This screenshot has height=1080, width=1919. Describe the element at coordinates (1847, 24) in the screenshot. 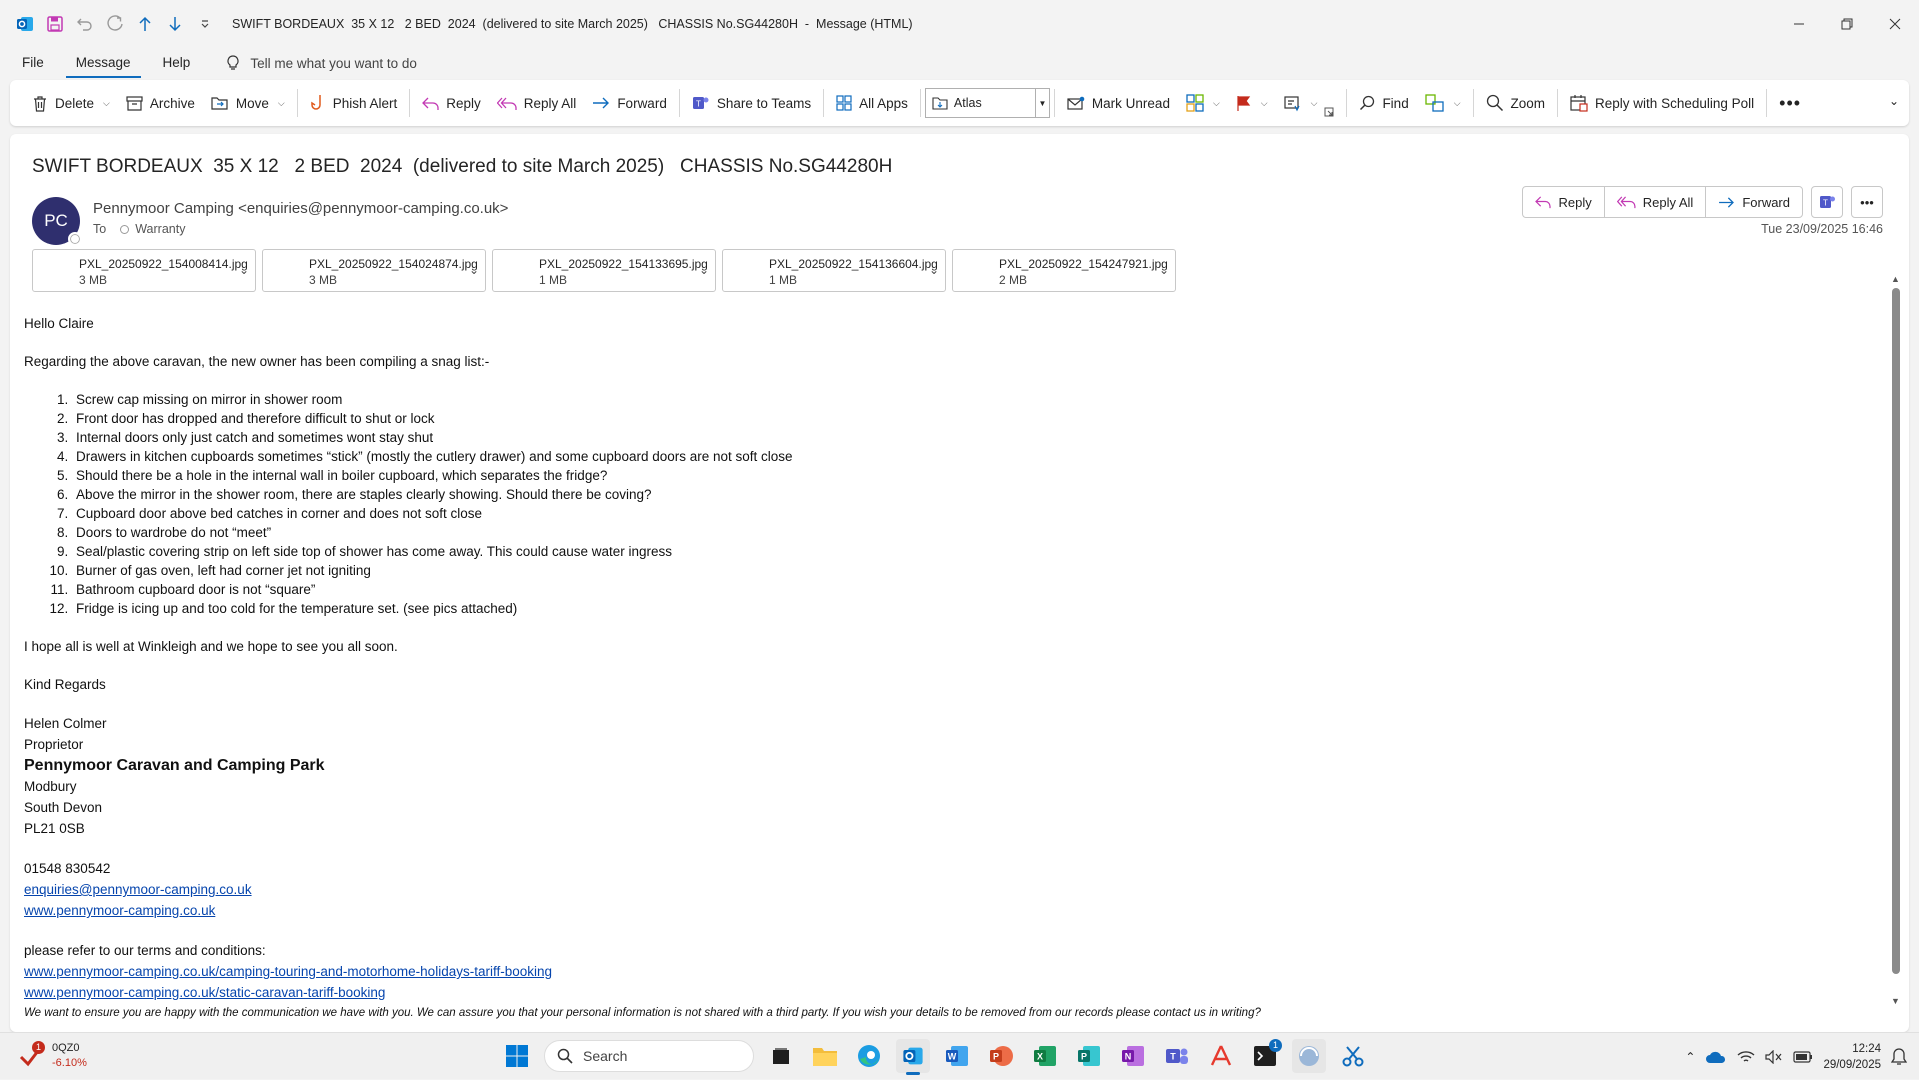

I see `restore-button` at that location.